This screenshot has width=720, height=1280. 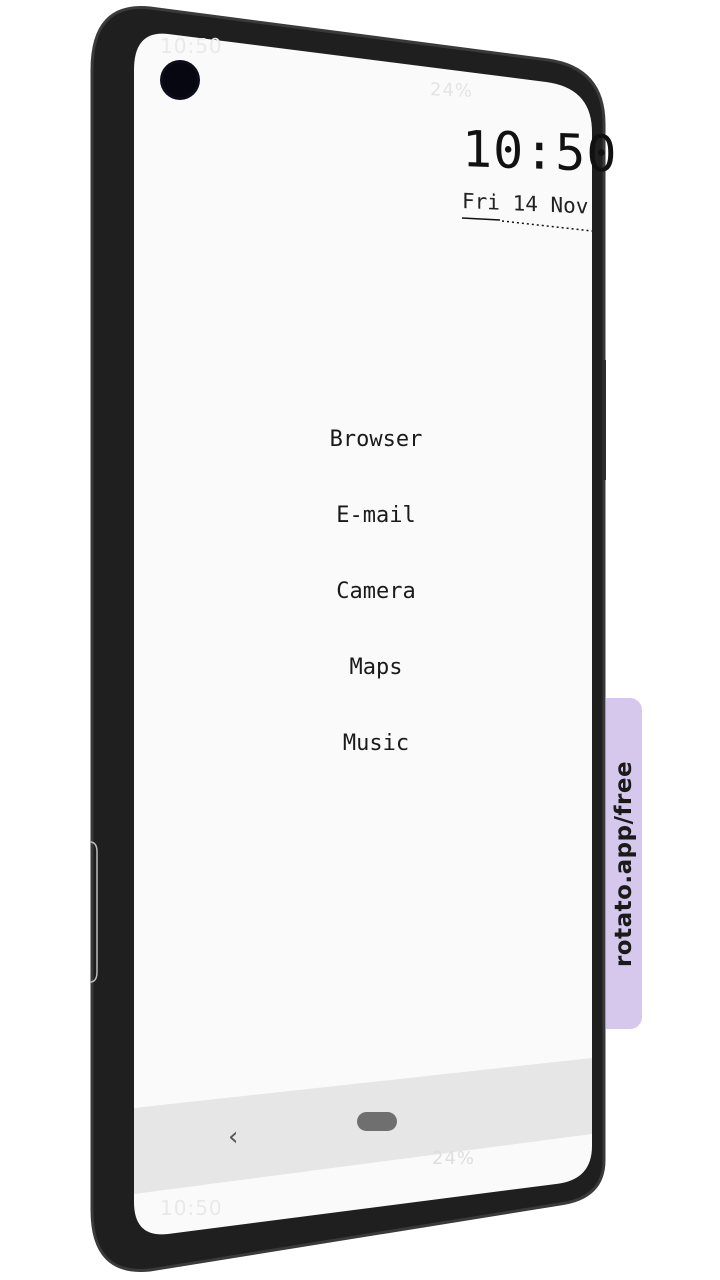 What do you see at coordinates (452, 90) in the screenshot?
I see `status-battery-ghost: 24%` at bounding box center [452, 90].